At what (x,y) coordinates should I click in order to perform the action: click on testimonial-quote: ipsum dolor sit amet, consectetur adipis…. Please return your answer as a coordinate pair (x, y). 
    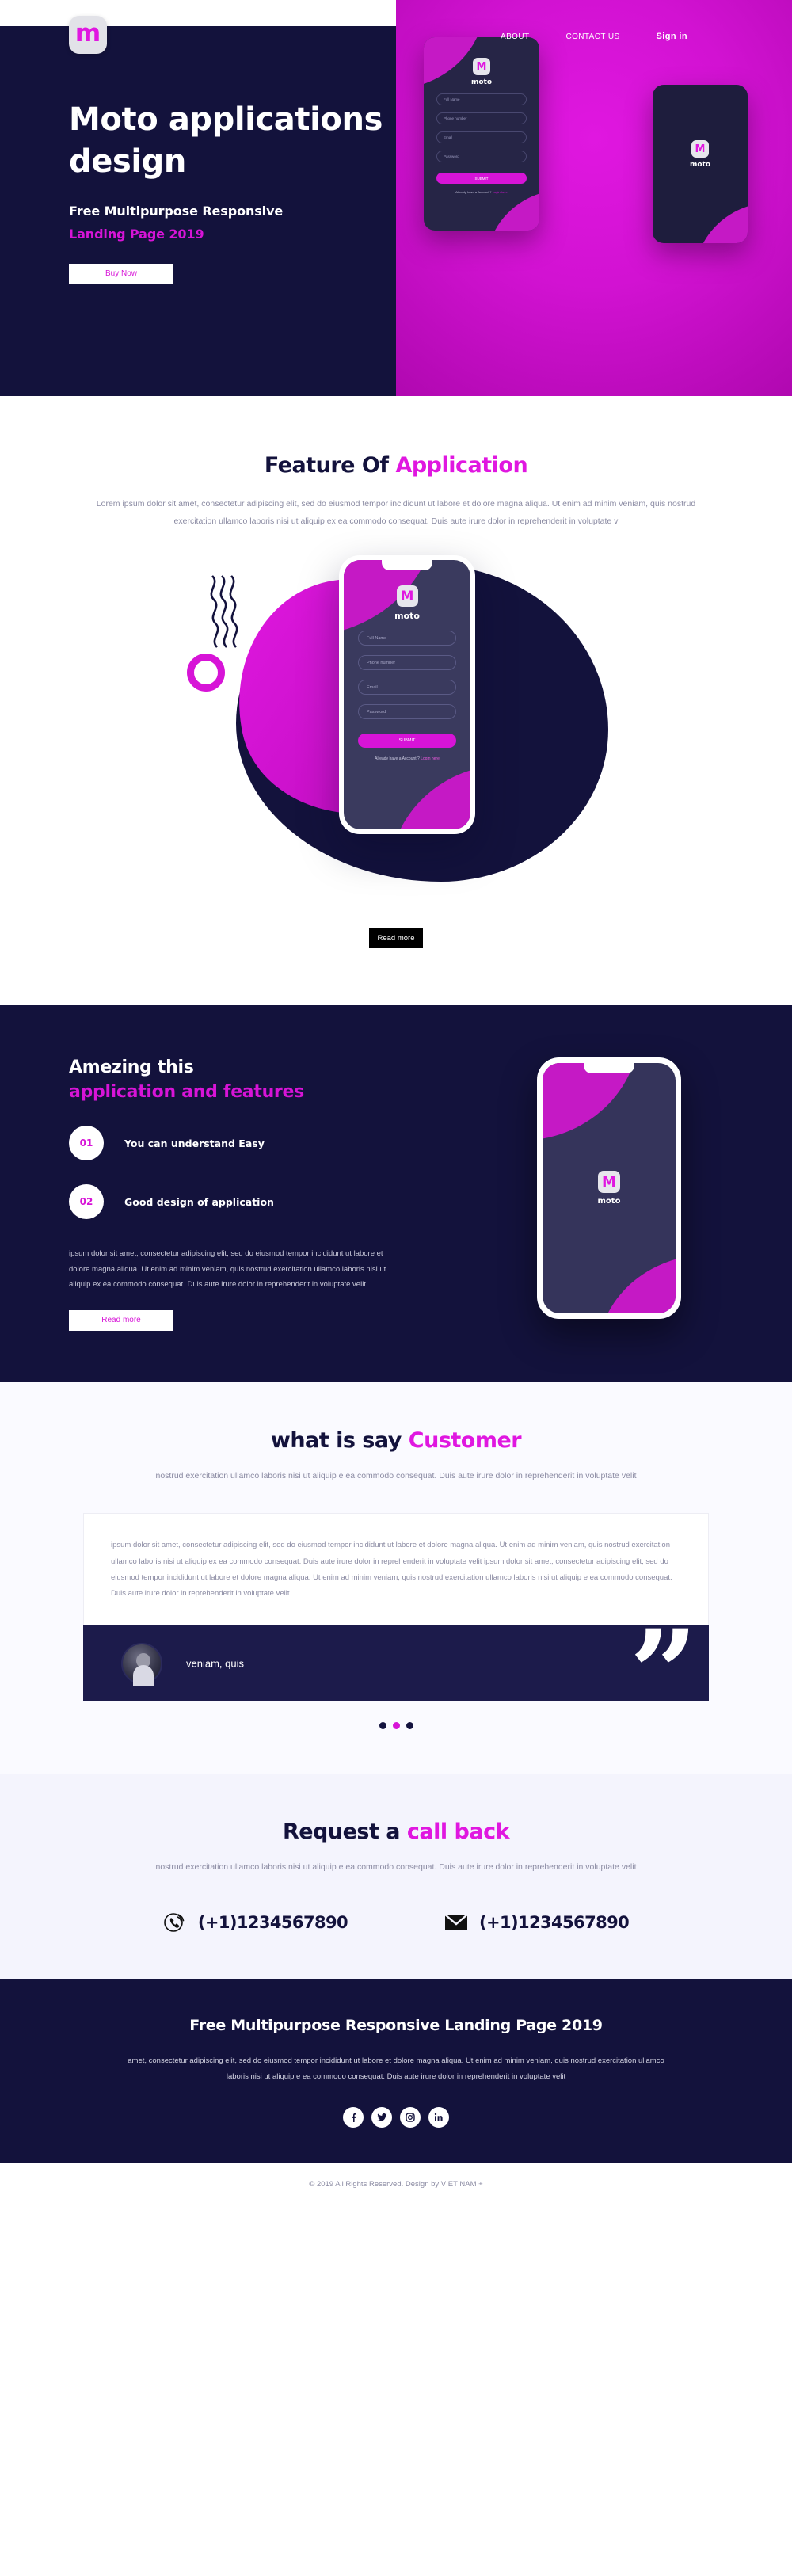
    Looking at the image, I should click on (391, 1570).